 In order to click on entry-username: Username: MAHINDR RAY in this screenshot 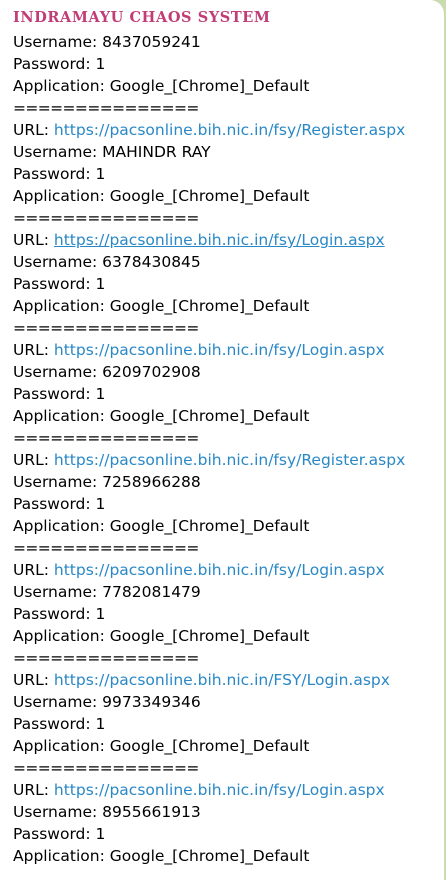, I will do `click(112, 152)`.